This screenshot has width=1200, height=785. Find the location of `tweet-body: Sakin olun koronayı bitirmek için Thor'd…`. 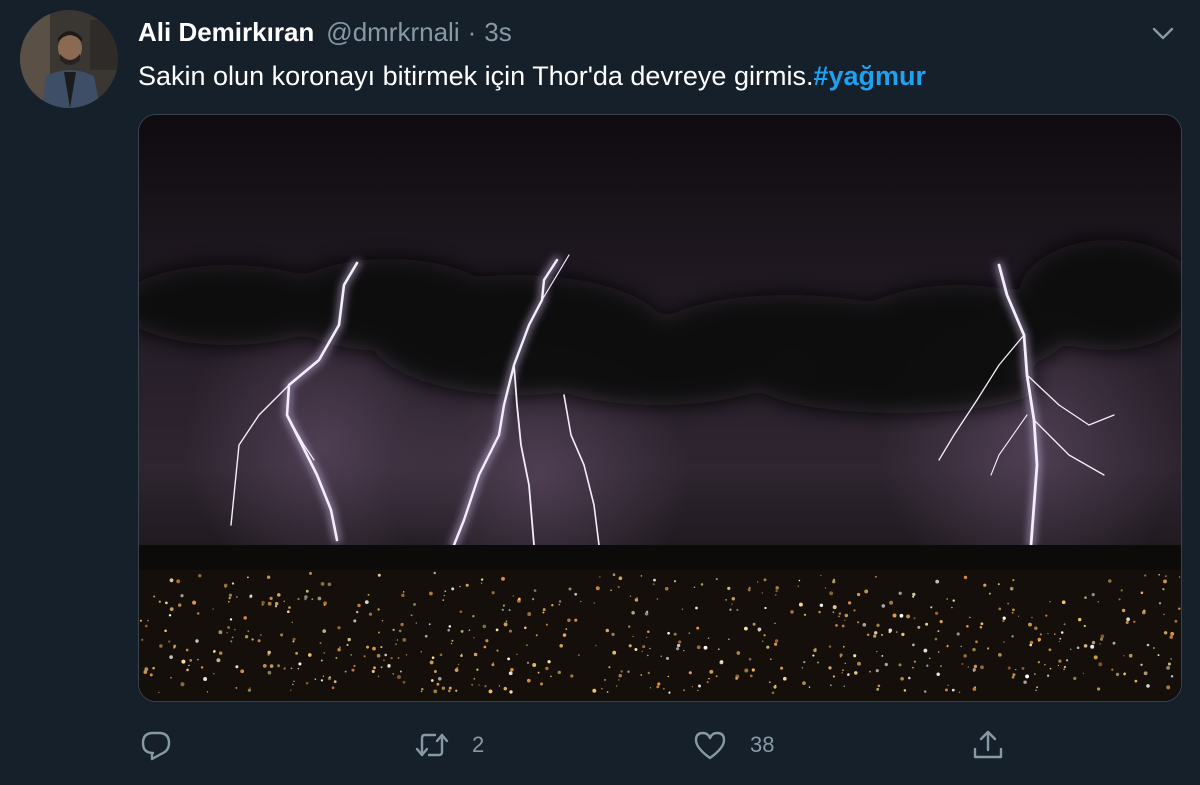

tweet-body: Sakin olun koronayı bitirmek için Thor'd… is located at coordinates (476, 76).